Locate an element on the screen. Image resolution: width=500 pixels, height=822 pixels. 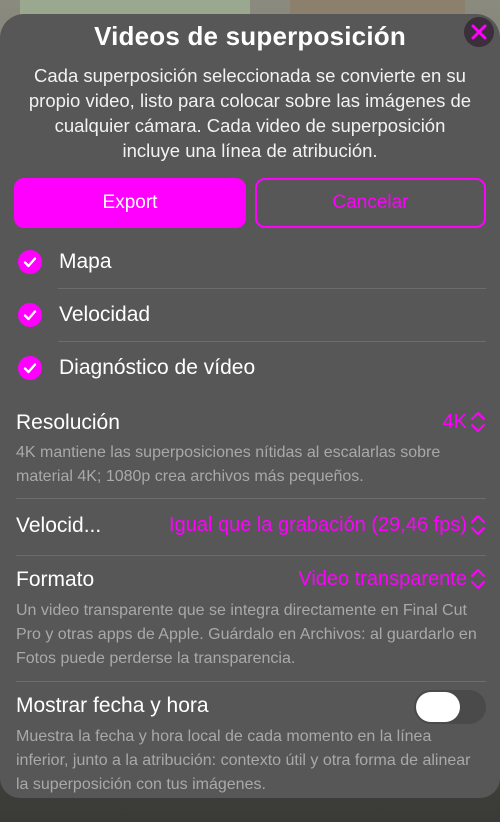
overlay-item-label: Velocidad is located at coordinates (105, 314).